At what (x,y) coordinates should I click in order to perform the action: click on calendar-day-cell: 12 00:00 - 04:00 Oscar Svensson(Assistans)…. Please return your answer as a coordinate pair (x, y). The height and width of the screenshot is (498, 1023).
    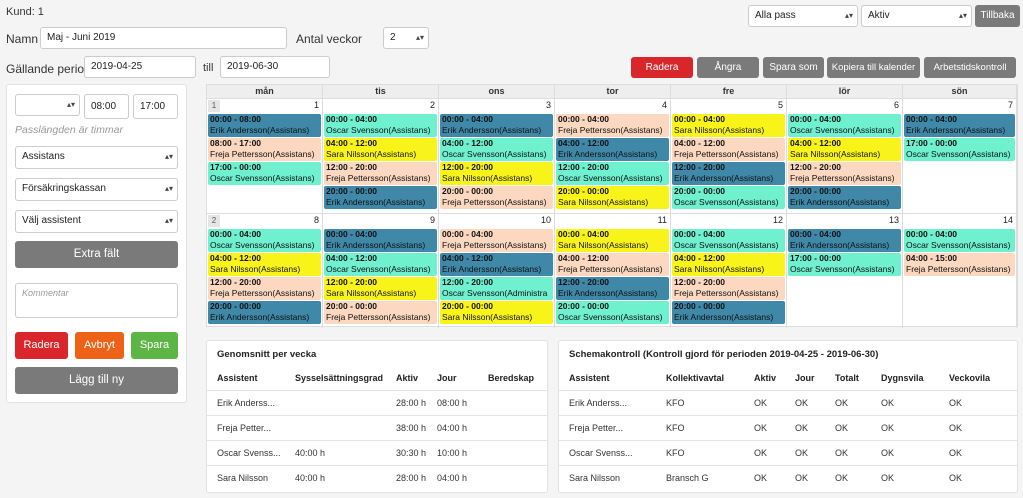
    Looking at the image, I should click on (729, 270).